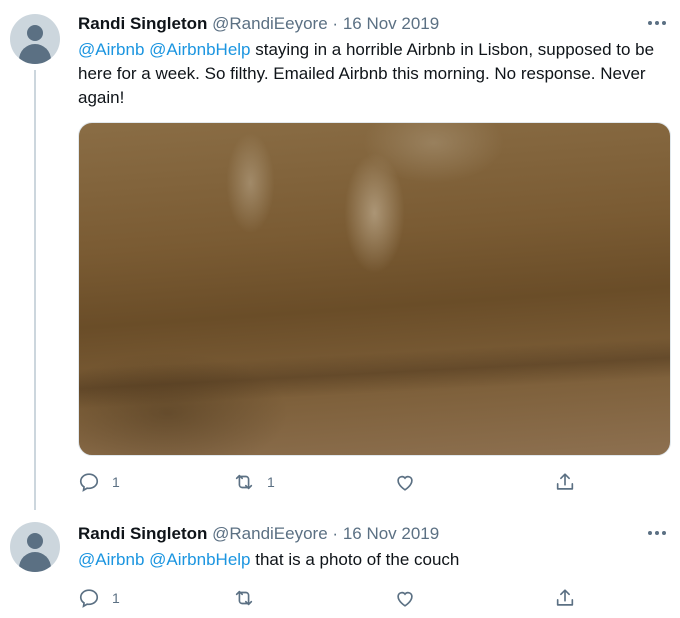  What do you see at coordinates (271, 482) in the screenshot?
I see `retweet-count: 1` at bounding box center [271, 482].